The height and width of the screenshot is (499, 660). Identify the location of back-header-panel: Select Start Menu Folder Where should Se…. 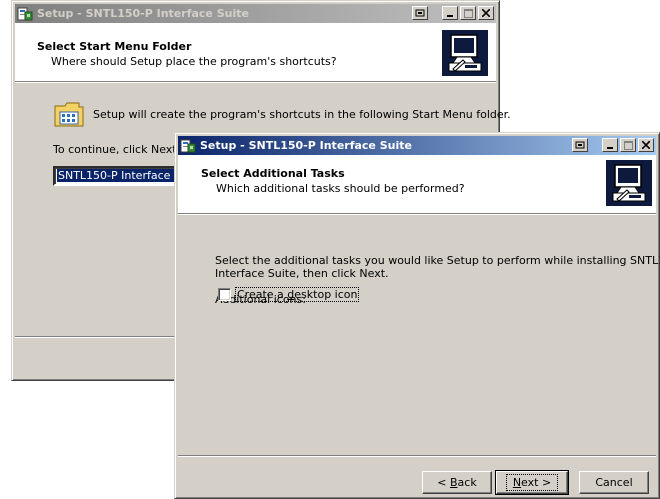
(255, 52).